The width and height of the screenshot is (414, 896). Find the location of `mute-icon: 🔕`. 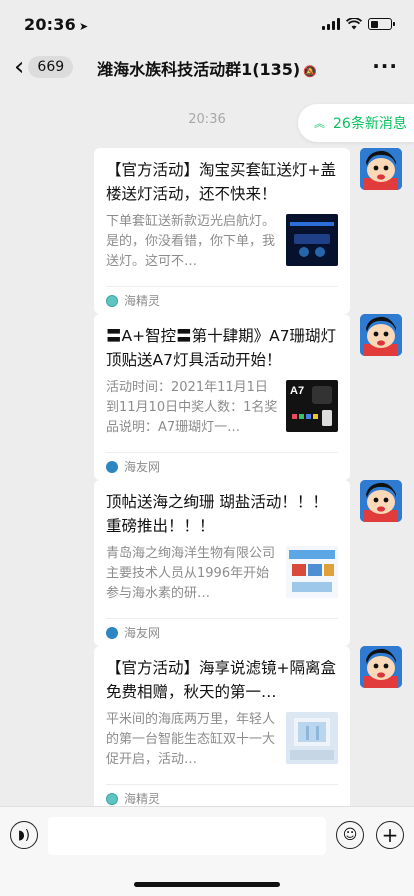

mute-icon: 🔕 is located at coordinates (310, 71).